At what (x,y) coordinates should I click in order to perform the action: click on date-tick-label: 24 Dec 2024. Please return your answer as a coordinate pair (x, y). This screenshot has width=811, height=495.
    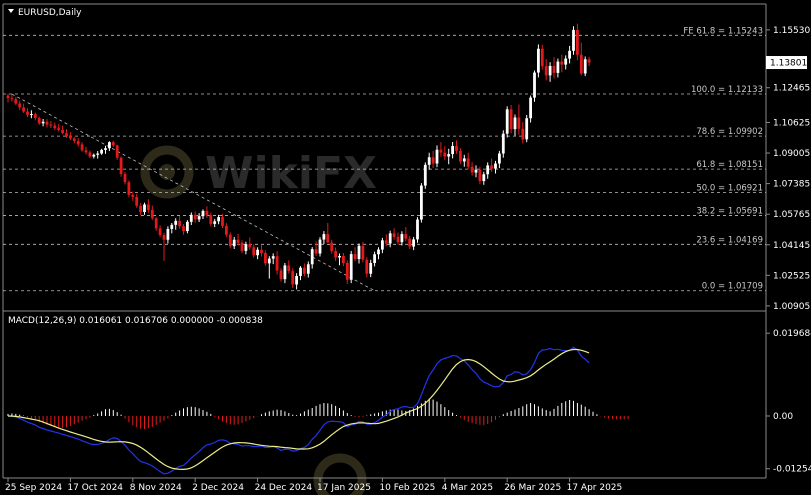
    Looking at the image, I should click on (284, 488).